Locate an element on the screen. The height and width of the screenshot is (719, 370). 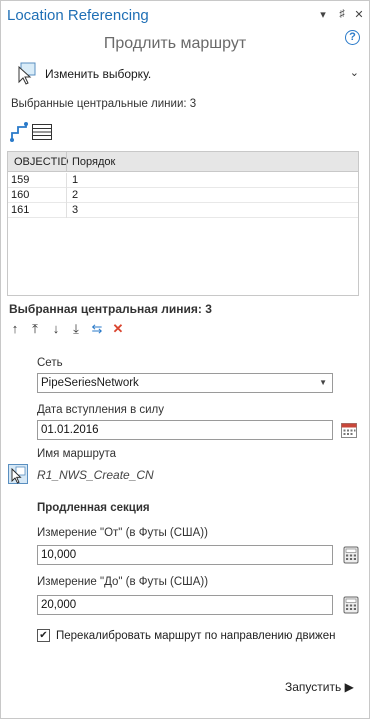
chevron-down-icon: ⌄ is located at coordinates (354, 72).